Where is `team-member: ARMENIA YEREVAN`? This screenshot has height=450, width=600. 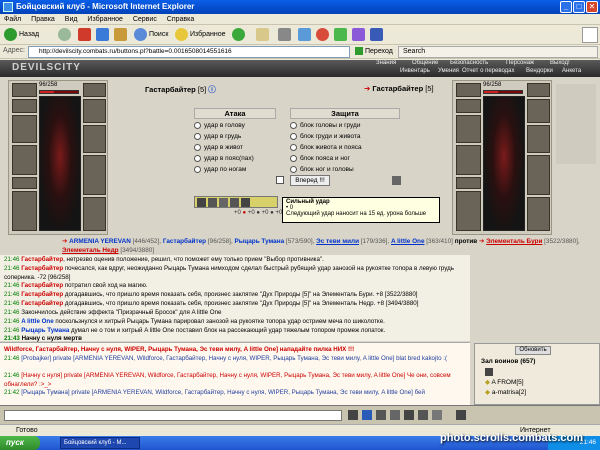 team-member: ARMENIA YEREVAN is located at coordinates (100, 241).